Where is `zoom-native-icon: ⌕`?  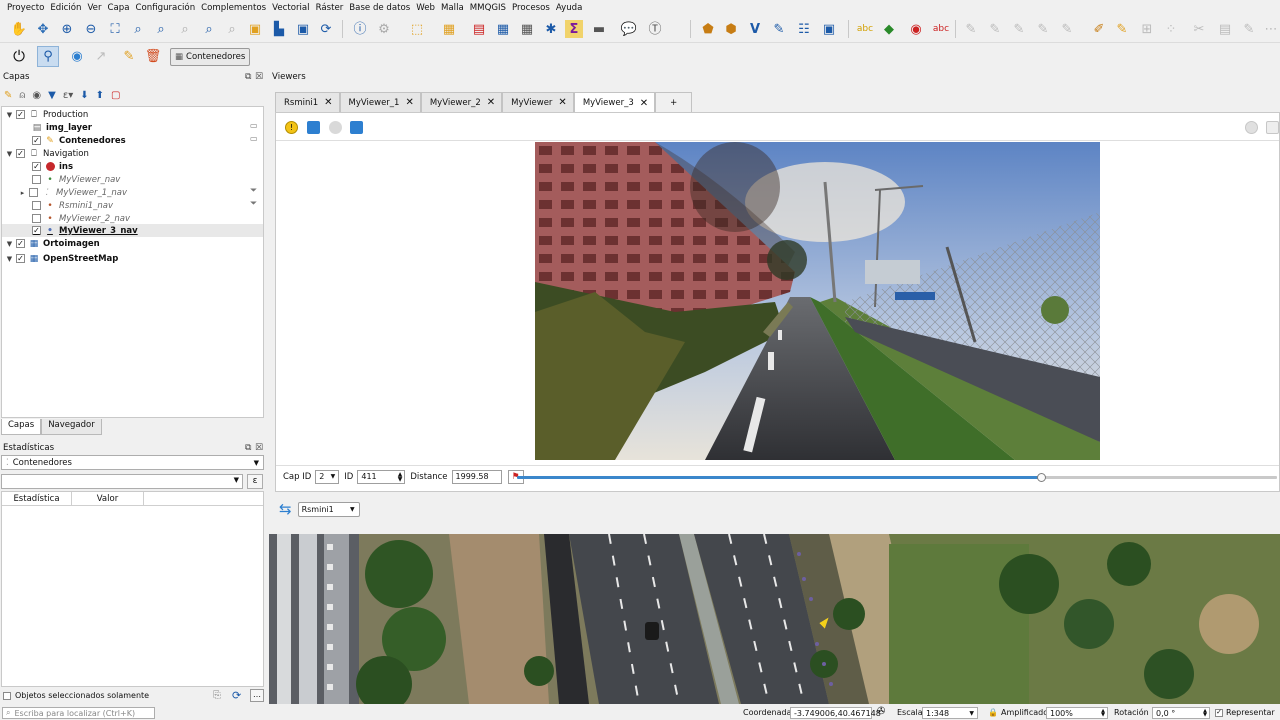
zoom-native-icon: ⌕ is located at coordinates (185, 29).